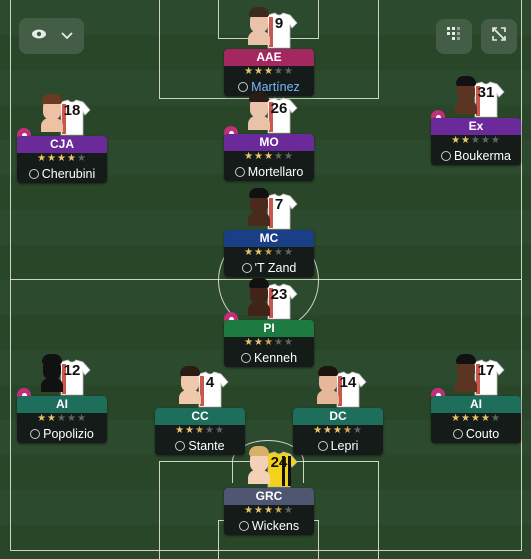  I want to click on player-info: GRC ★★★★★ Wickens, so click(269, 511).